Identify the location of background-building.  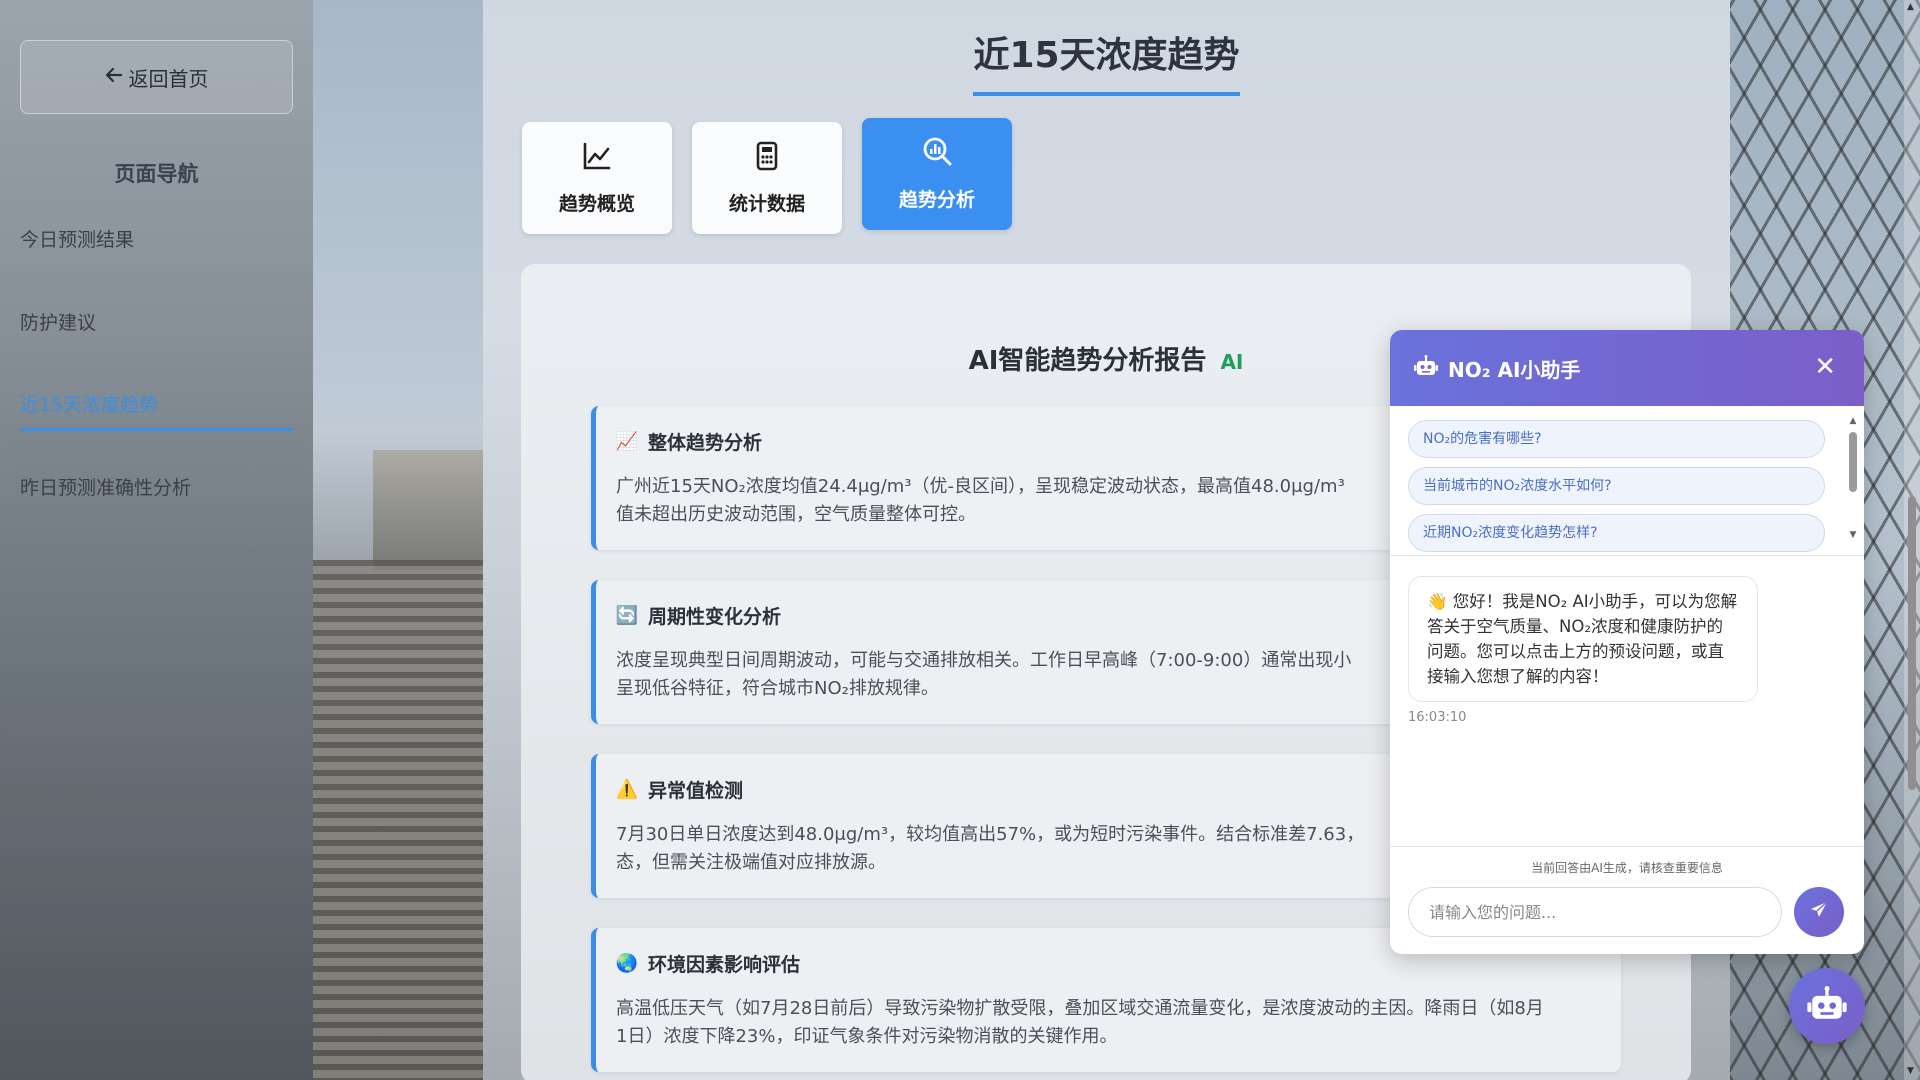
(428, 510).